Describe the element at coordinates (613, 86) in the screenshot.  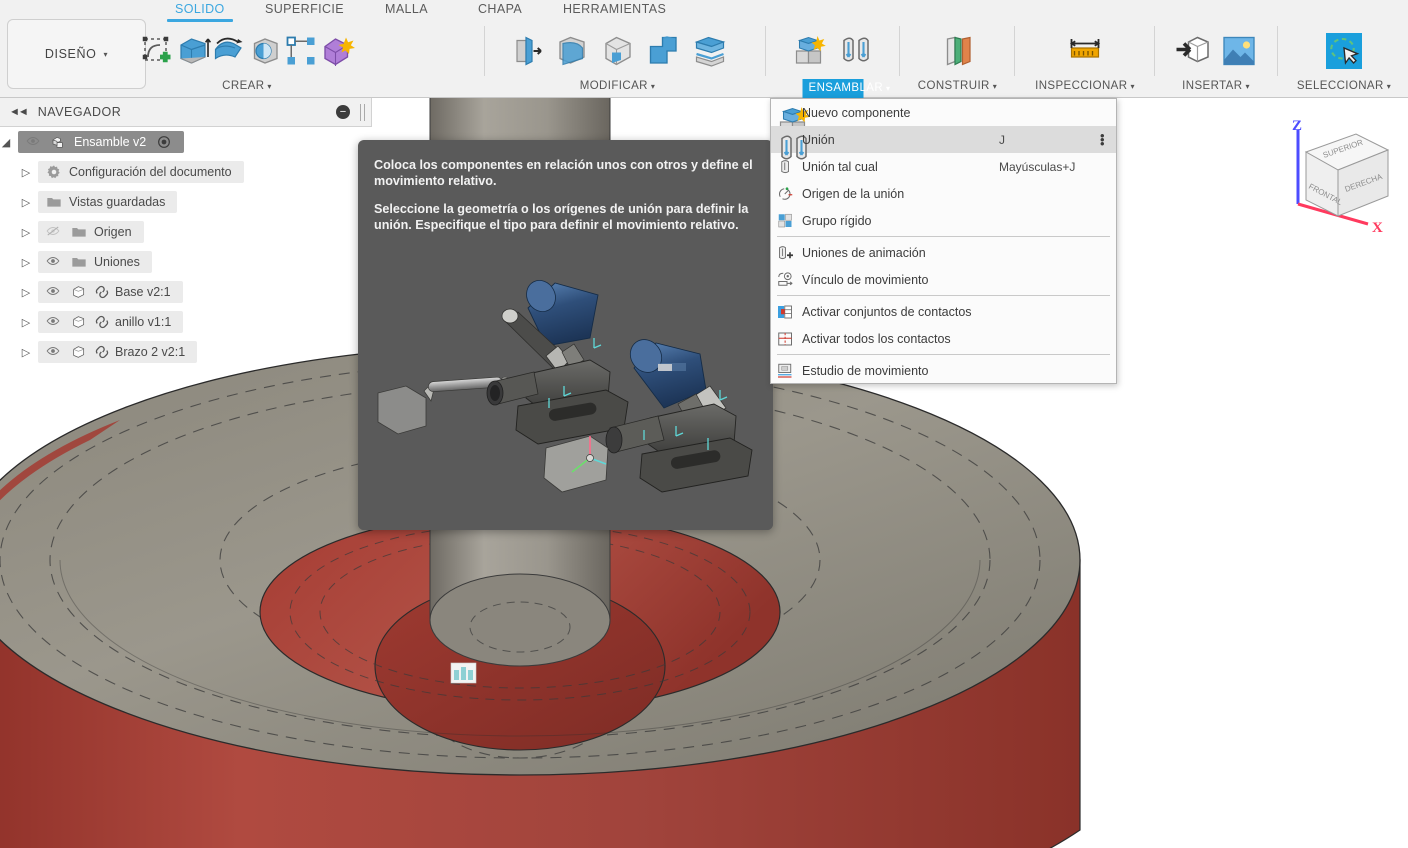
I see `panel-label-text: MODIFICAR` at that location.